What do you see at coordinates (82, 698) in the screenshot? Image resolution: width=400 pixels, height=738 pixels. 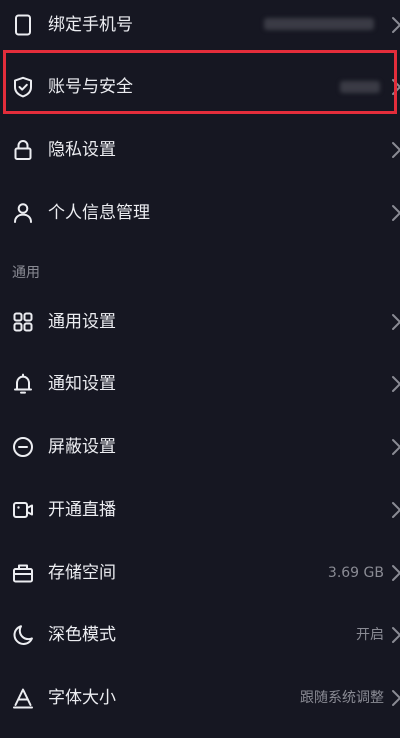 I see `settings-item-label: 字体大小` at bounding box center [82, 698].